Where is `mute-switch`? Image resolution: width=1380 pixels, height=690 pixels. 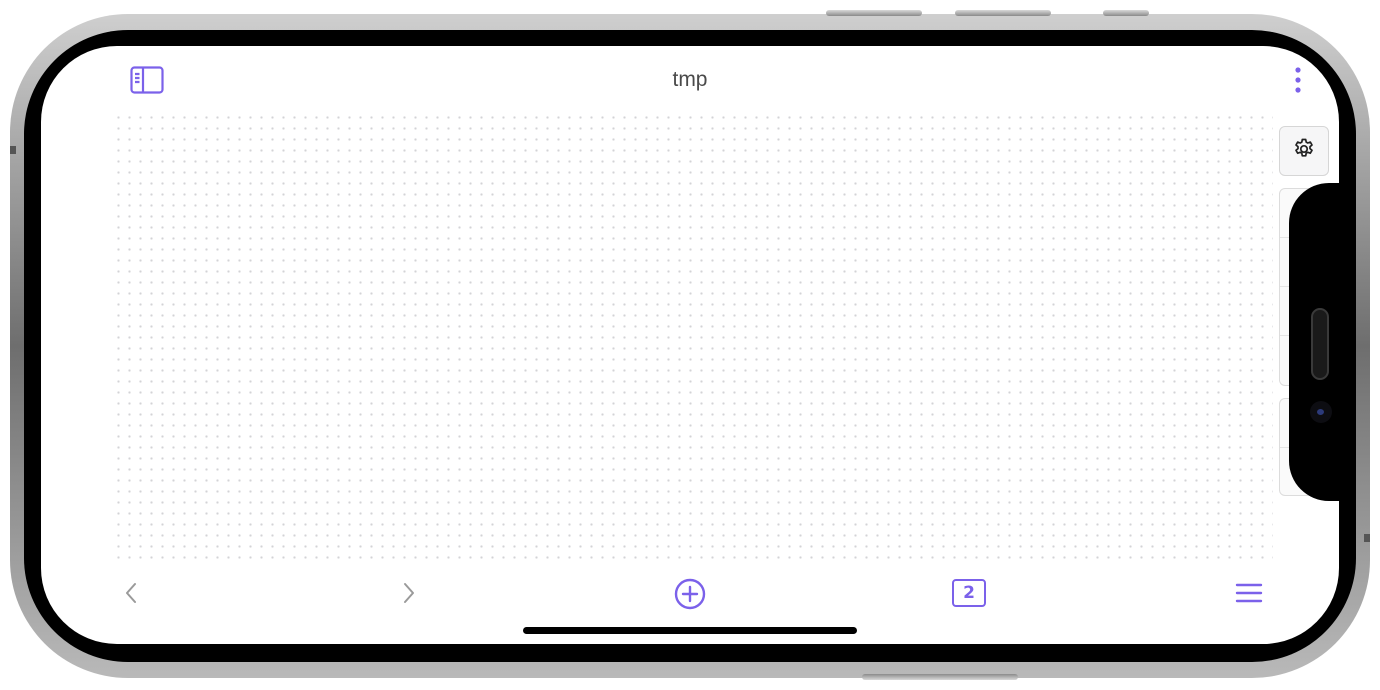 mute-switch is located at coordinates (1126, 13).